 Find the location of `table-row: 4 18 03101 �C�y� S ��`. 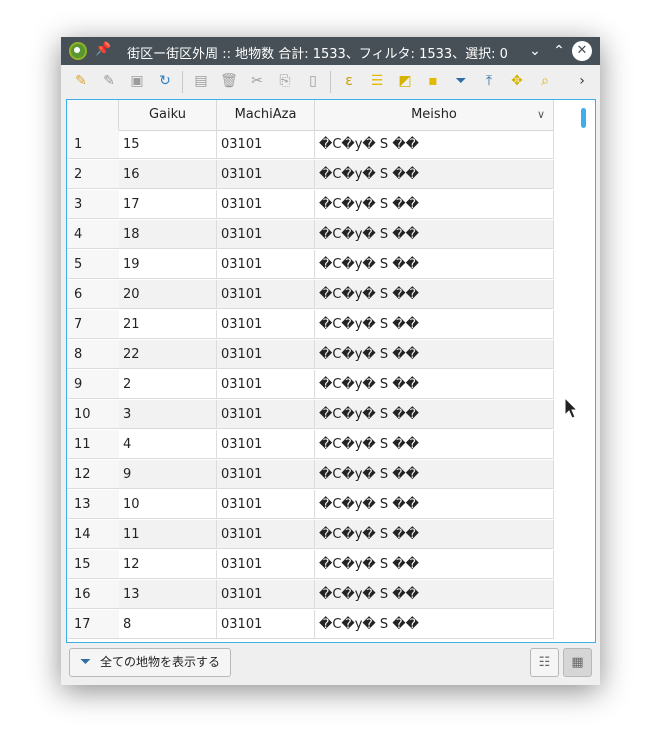

table-row: 4 18 03101 �C�y� S �� is located at coordinates (310, 235).